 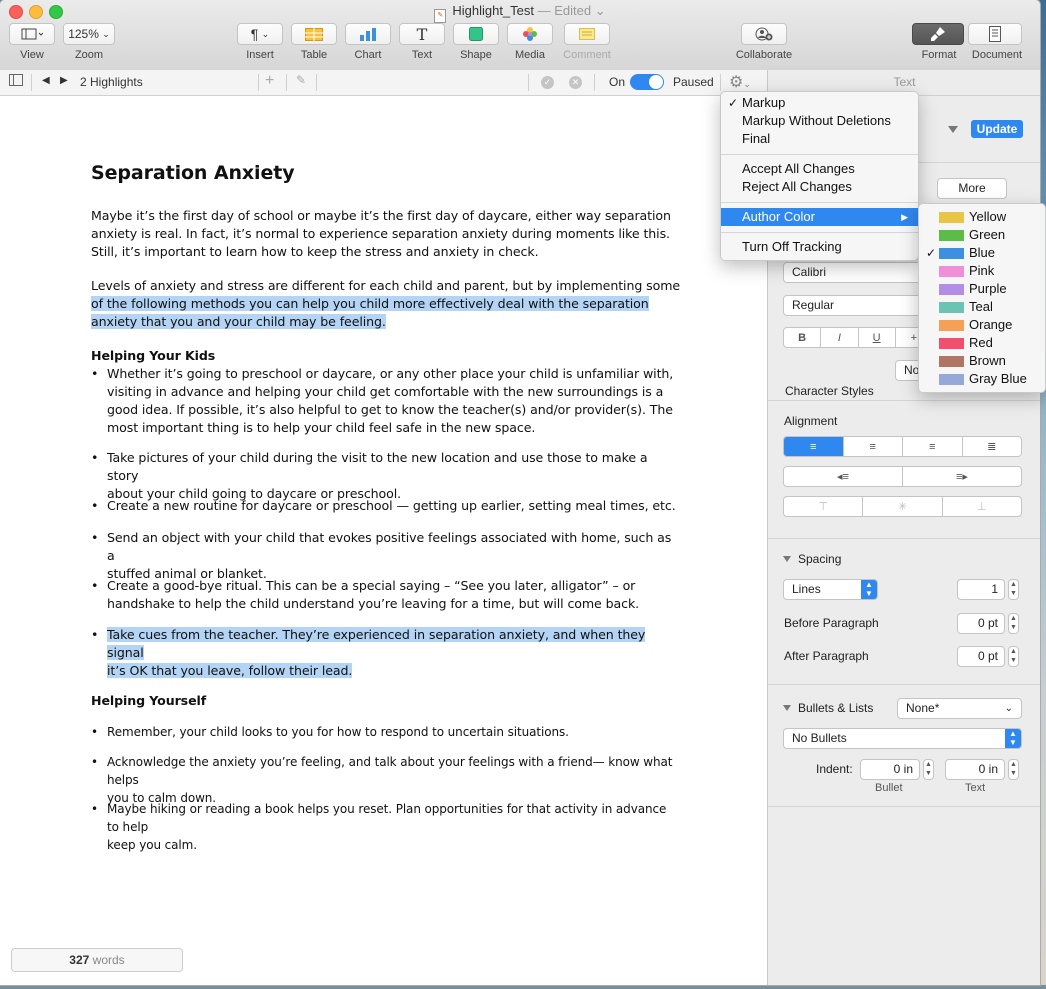 What do you see at coordinates (828, 708) in the screenshot?
I see `bullets-section-toggle: Bullets & Lists` at bounding box center [828, 708].